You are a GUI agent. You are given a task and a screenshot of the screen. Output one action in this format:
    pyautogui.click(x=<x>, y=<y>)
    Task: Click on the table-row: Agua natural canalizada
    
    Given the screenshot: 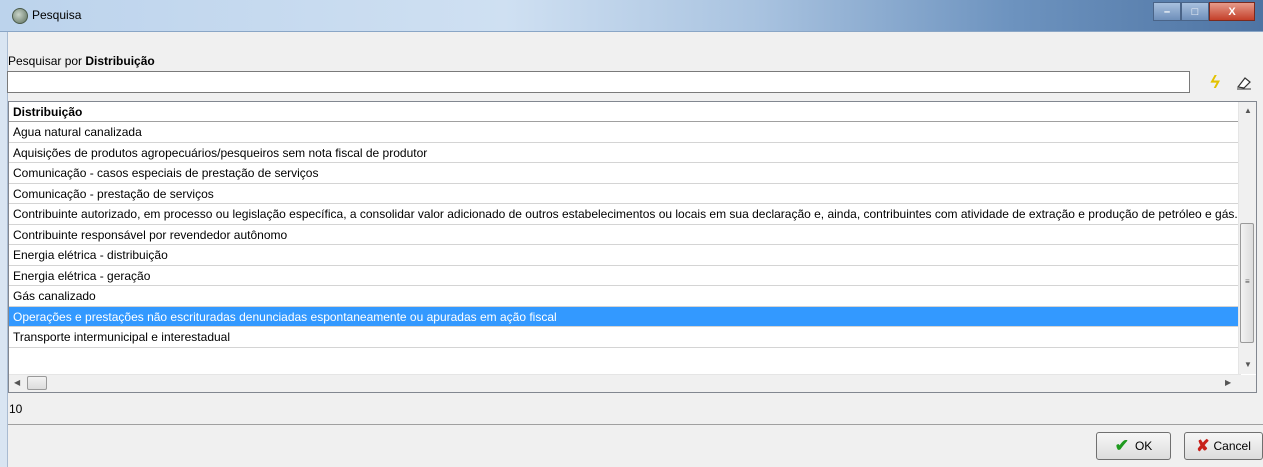 What is the action you would take?
    pyautogui.click(x=625, y=132)
    